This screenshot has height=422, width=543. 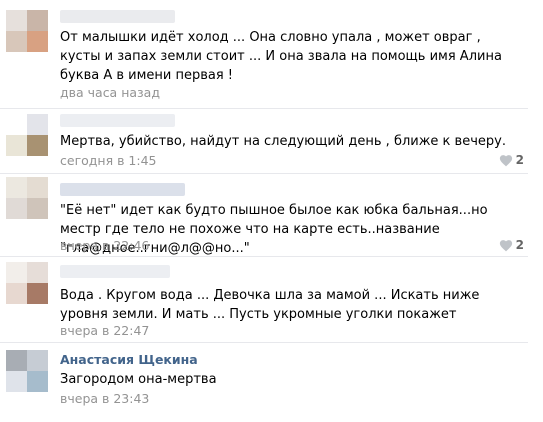 I want to click on comment-time: вчера в 22:47, so click(x=104, y=330).